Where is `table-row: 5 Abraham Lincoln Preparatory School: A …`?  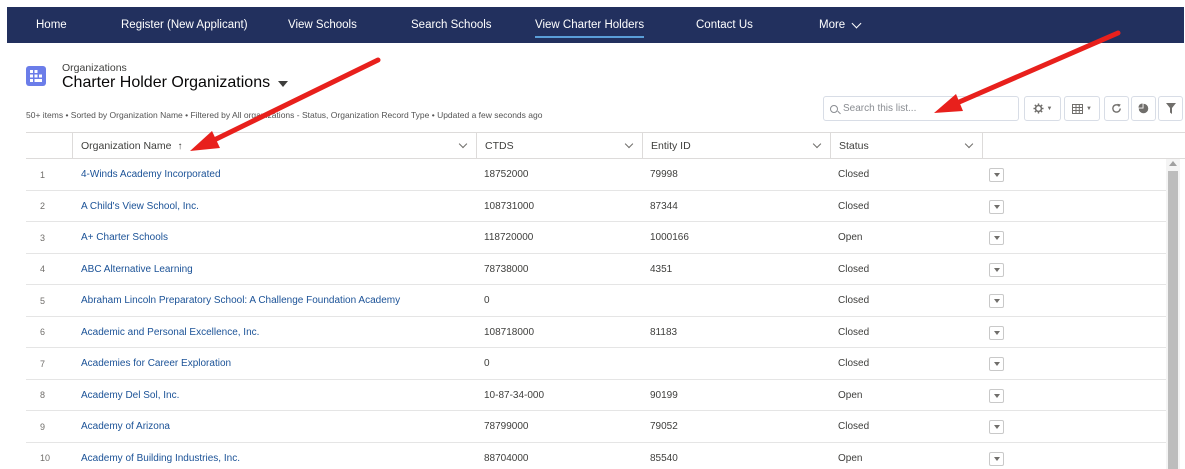 table-row: 5 Abraham Lincoln Preparatory School: A … is located at coordinates (596, 301).